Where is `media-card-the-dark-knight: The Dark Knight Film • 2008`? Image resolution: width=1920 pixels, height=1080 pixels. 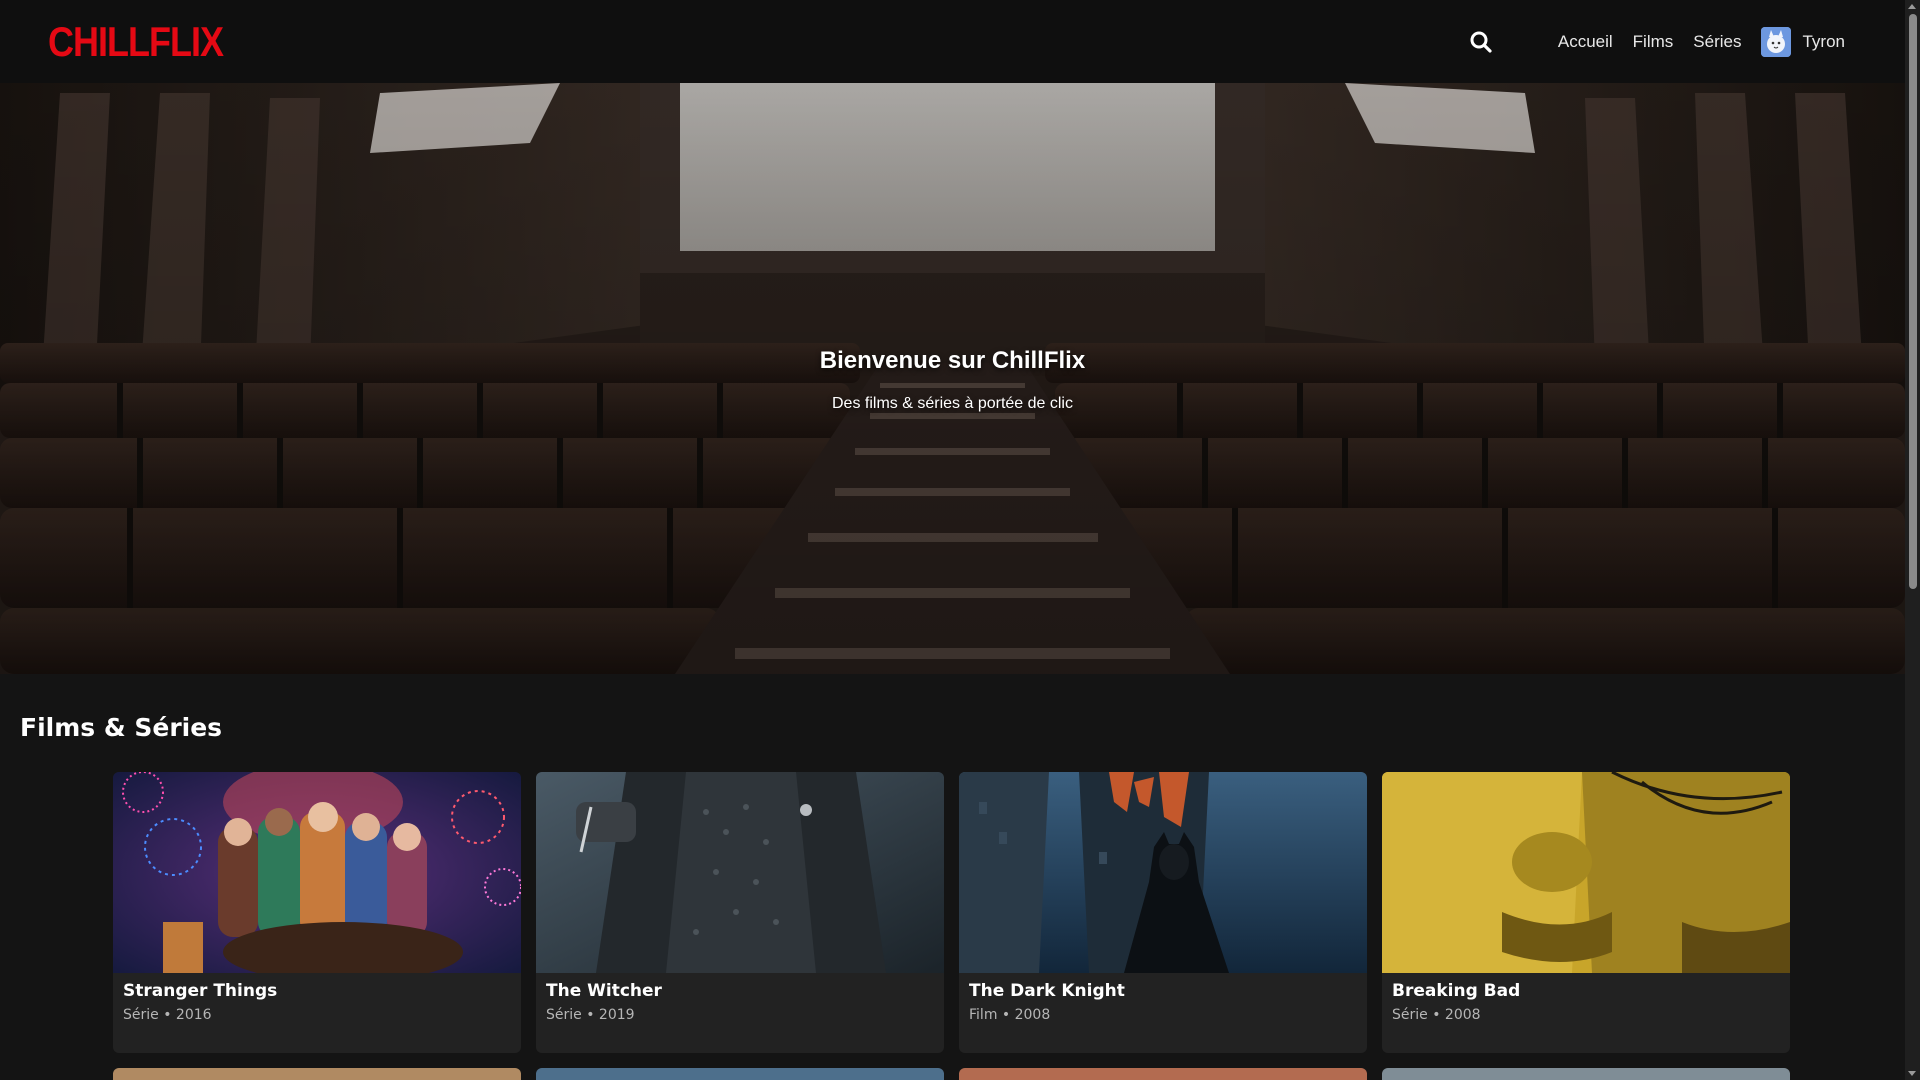 media-card-the-dark-knight: The Dark Knight Film • 2008 is located at coordinates (1163, 912).